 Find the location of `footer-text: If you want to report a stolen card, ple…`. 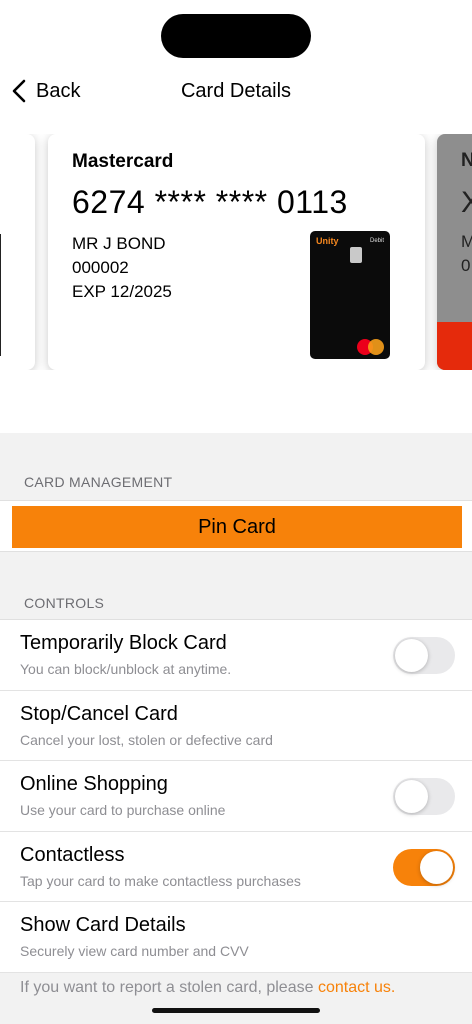

footer-text: If you want to report a stolen card, ple… is located at coordinates (169, 987).